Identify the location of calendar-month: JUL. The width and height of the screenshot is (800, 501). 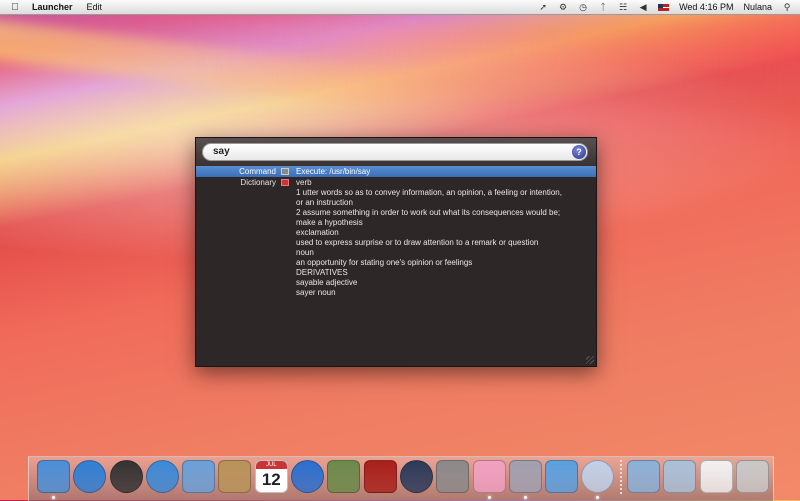
(271, 465).